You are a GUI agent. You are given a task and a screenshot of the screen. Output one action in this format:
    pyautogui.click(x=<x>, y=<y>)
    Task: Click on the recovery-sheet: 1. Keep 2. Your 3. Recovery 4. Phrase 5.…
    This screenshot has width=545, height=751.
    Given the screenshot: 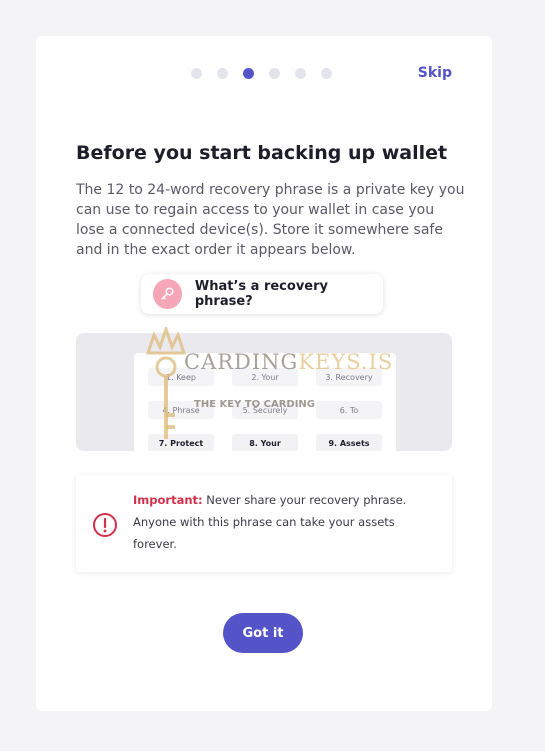 What is the action you would take?
    pyautogui.click(x=265, y=402)
    